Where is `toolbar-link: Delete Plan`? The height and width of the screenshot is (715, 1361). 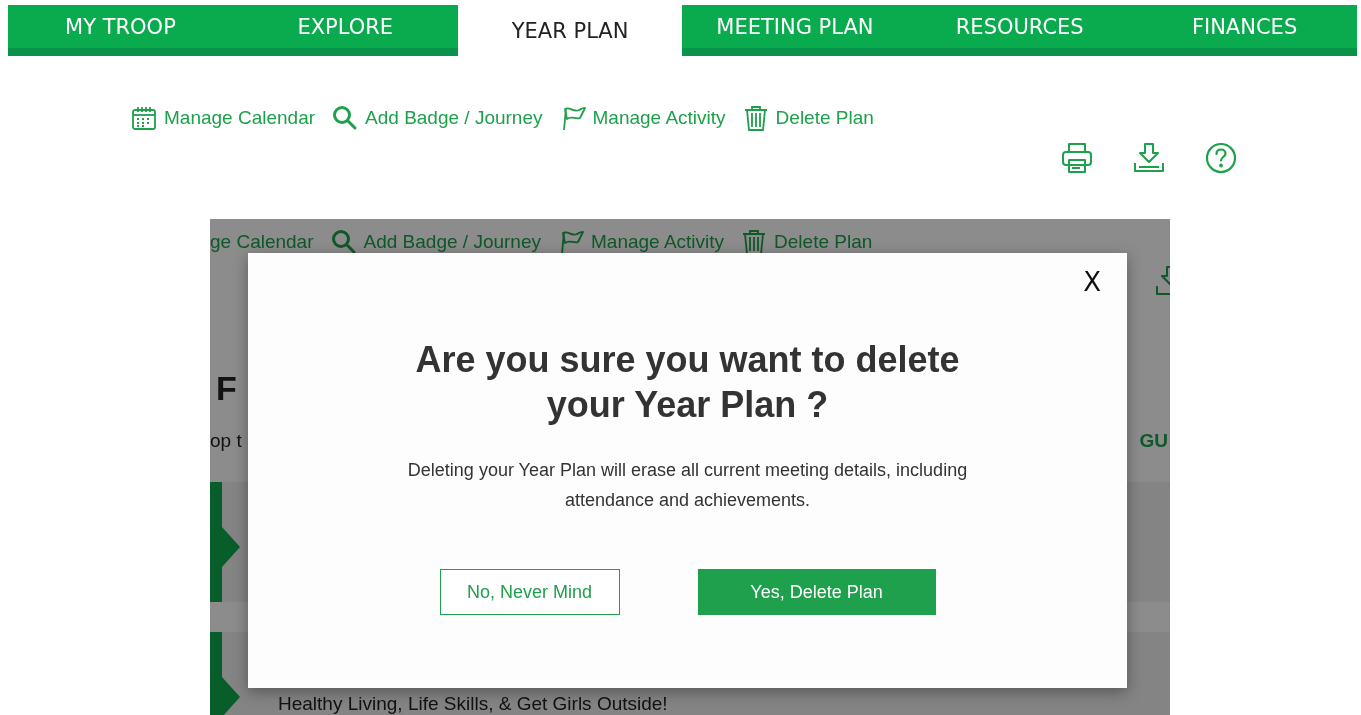
toolbar-link: Delete Plan is located at coordinates (824, 118).